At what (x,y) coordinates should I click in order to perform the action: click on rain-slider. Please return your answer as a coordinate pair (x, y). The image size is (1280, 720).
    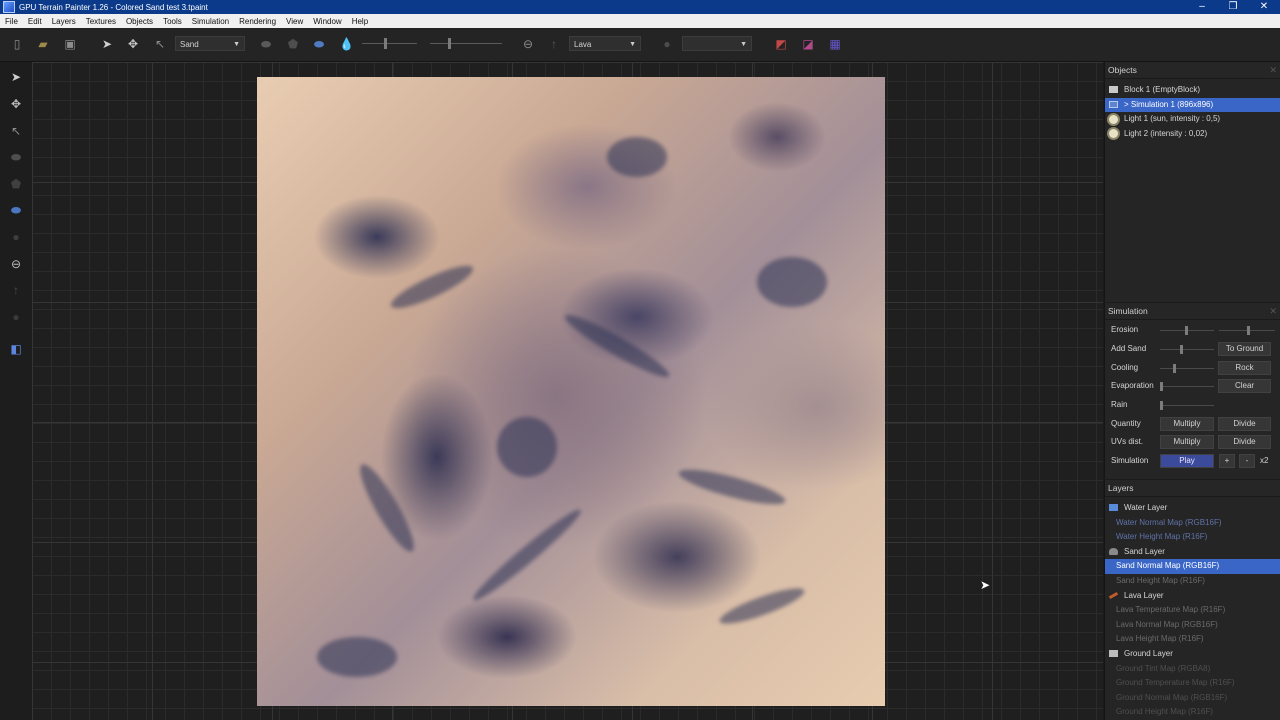
    Looking at the image, I should click on (1187, 405).